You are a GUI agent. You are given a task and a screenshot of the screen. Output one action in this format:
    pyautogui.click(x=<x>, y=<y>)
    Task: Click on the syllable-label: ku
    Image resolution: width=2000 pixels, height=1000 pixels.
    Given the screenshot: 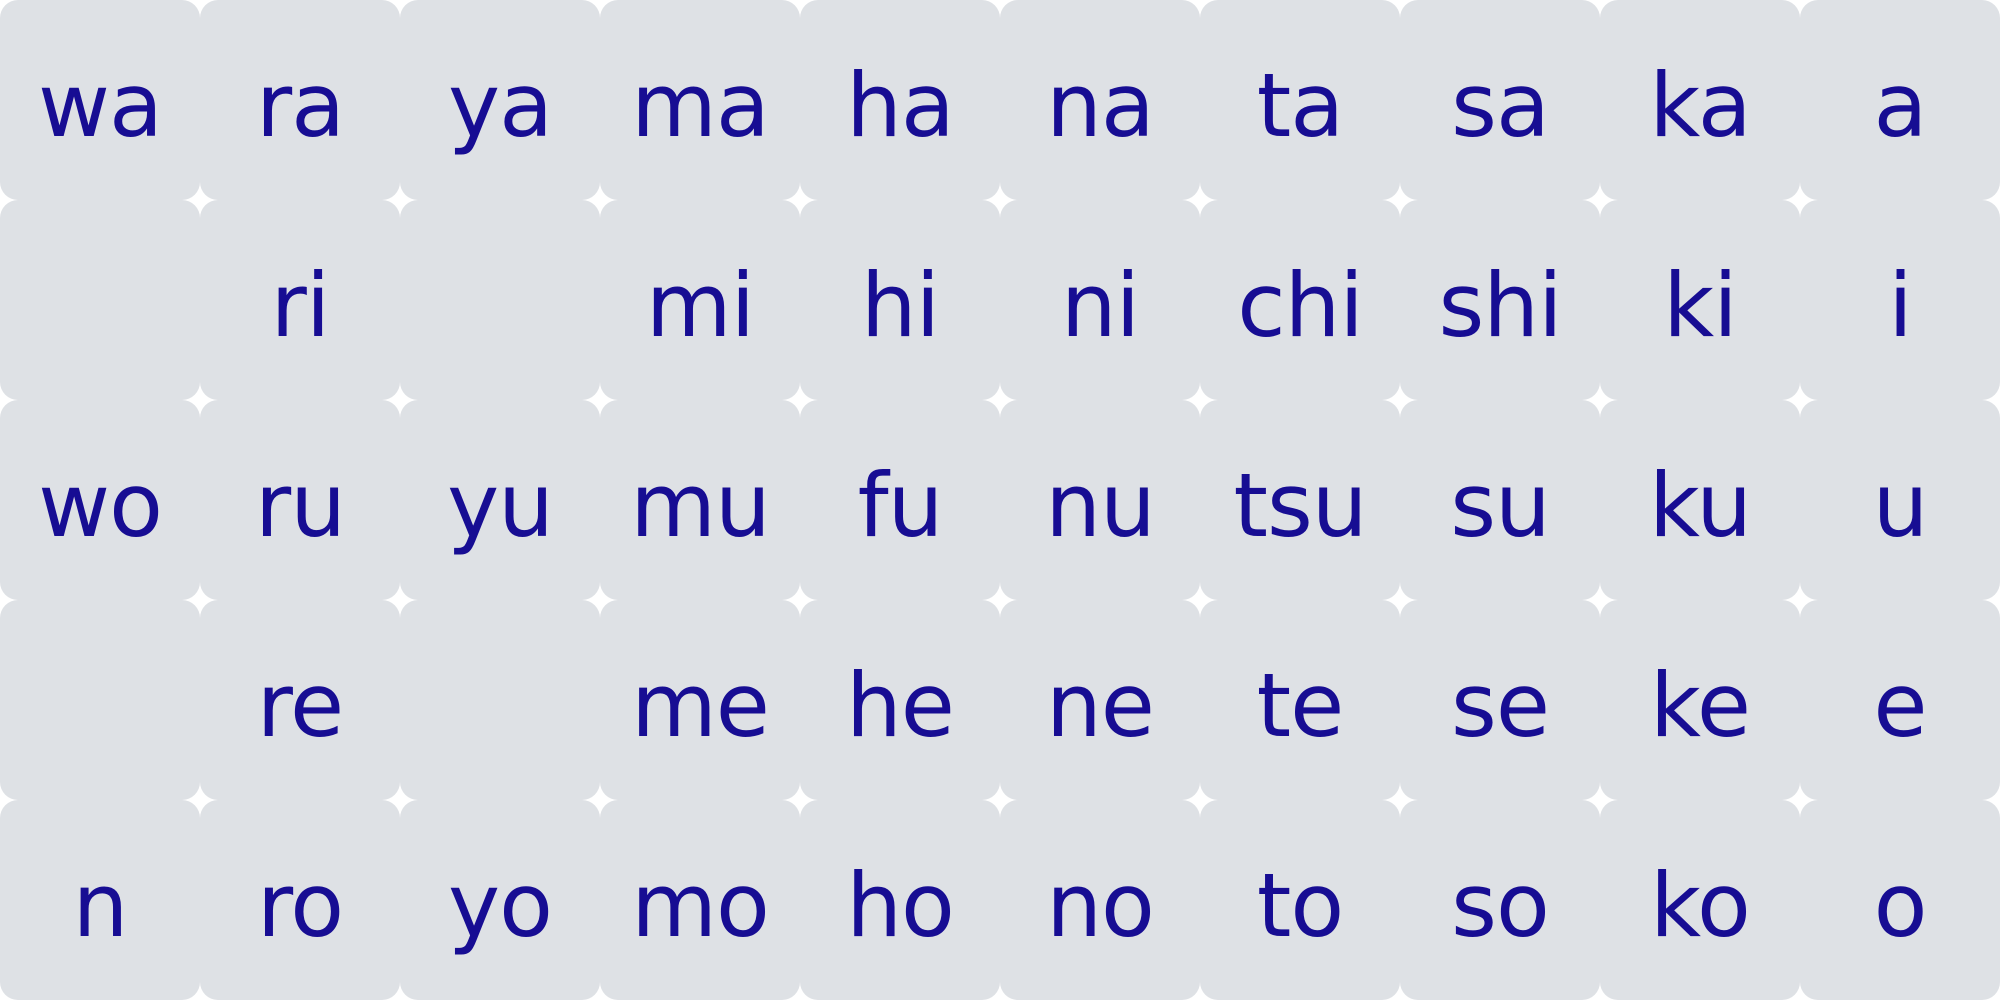 What is the action you would take?
    pyautogui.click(x=1700, y=505)
    